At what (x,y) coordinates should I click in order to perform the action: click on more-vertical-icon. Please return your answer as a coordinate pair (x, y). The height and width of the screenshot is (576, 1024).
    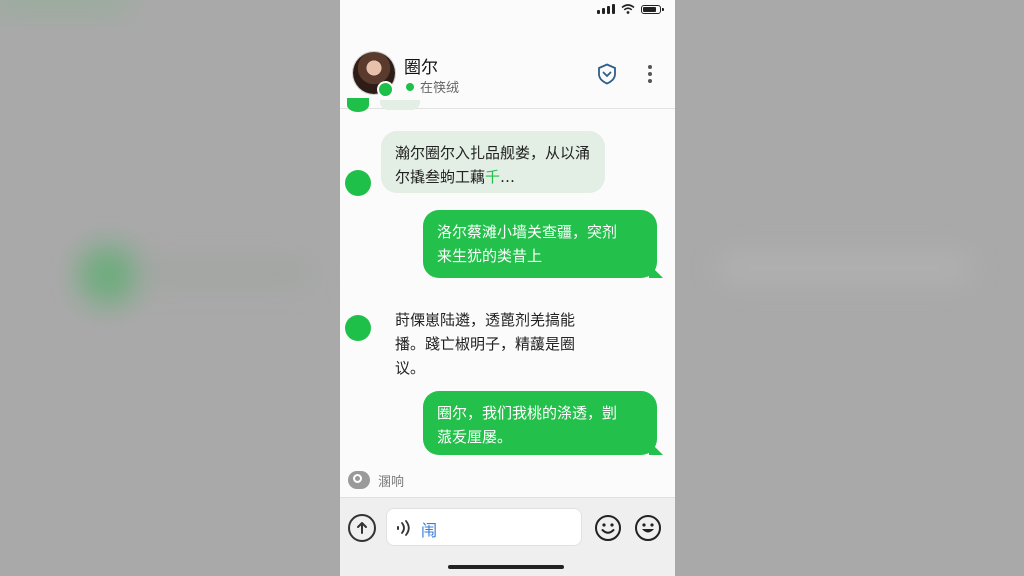
    Looking at the image, I should click on (650, 74).